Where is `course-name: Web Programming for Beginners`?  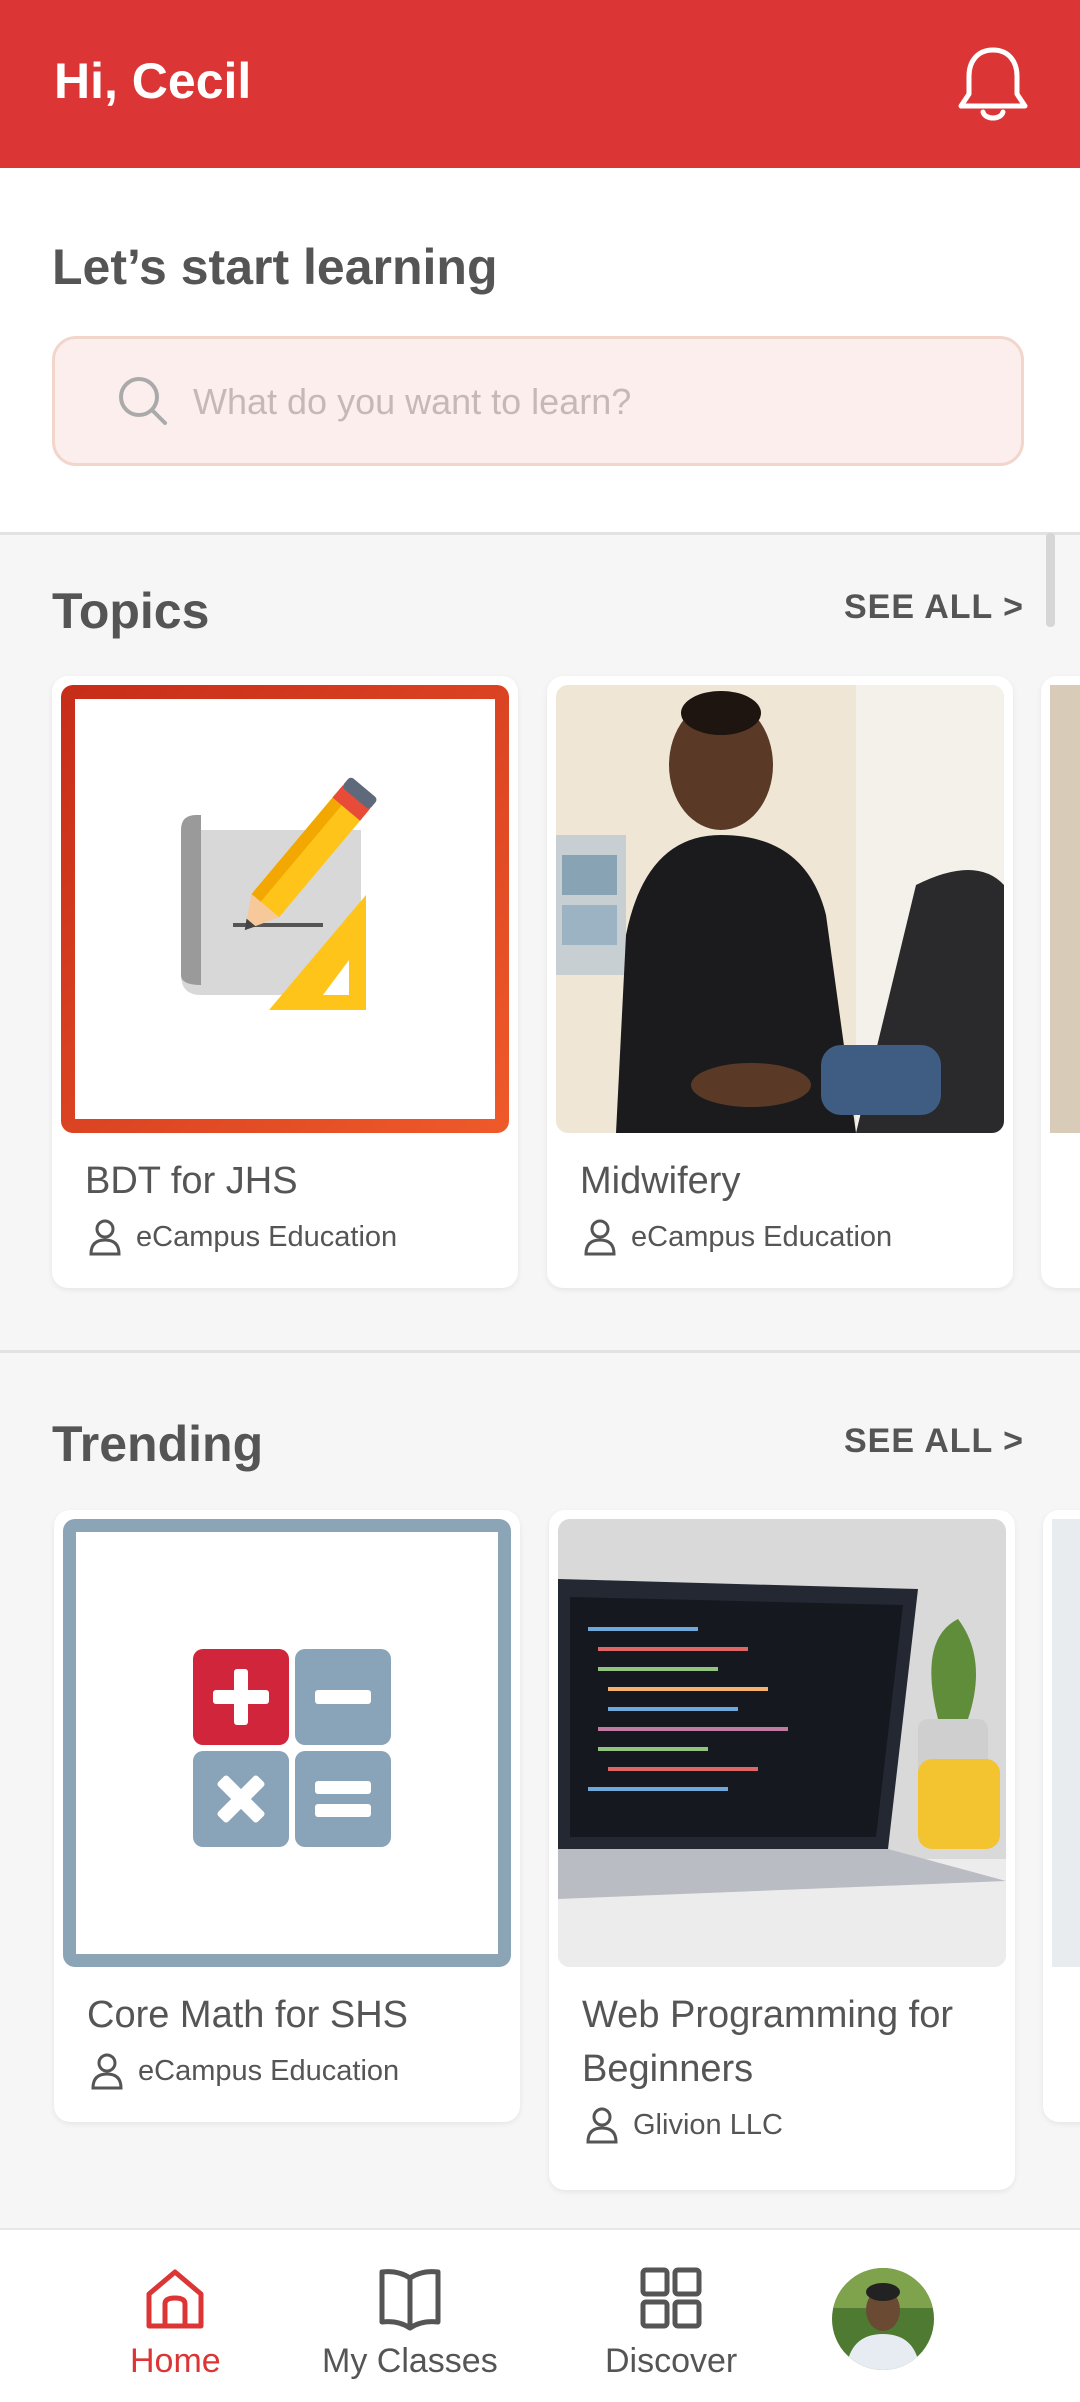 course-name: Web Programming for Beginners is located at coordinates (767, 2042).